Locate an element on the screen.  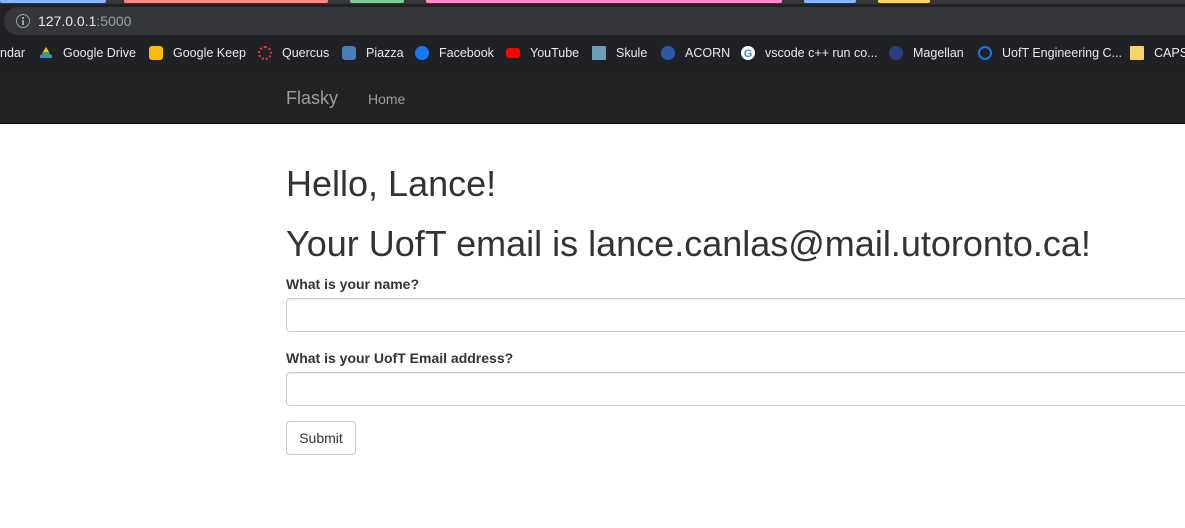
email-label: What is your UofT Email address? is located at coordinates (400, 358).